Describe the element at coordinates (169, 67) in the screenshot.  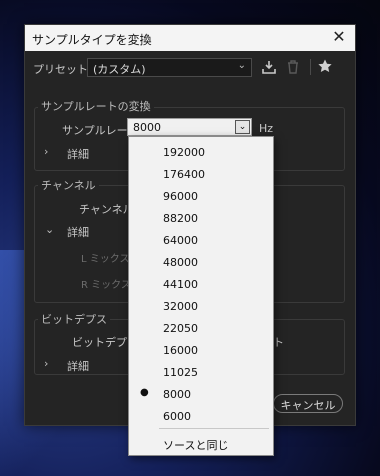
I see `preset-select: (カスタム) ⌄` at that location.